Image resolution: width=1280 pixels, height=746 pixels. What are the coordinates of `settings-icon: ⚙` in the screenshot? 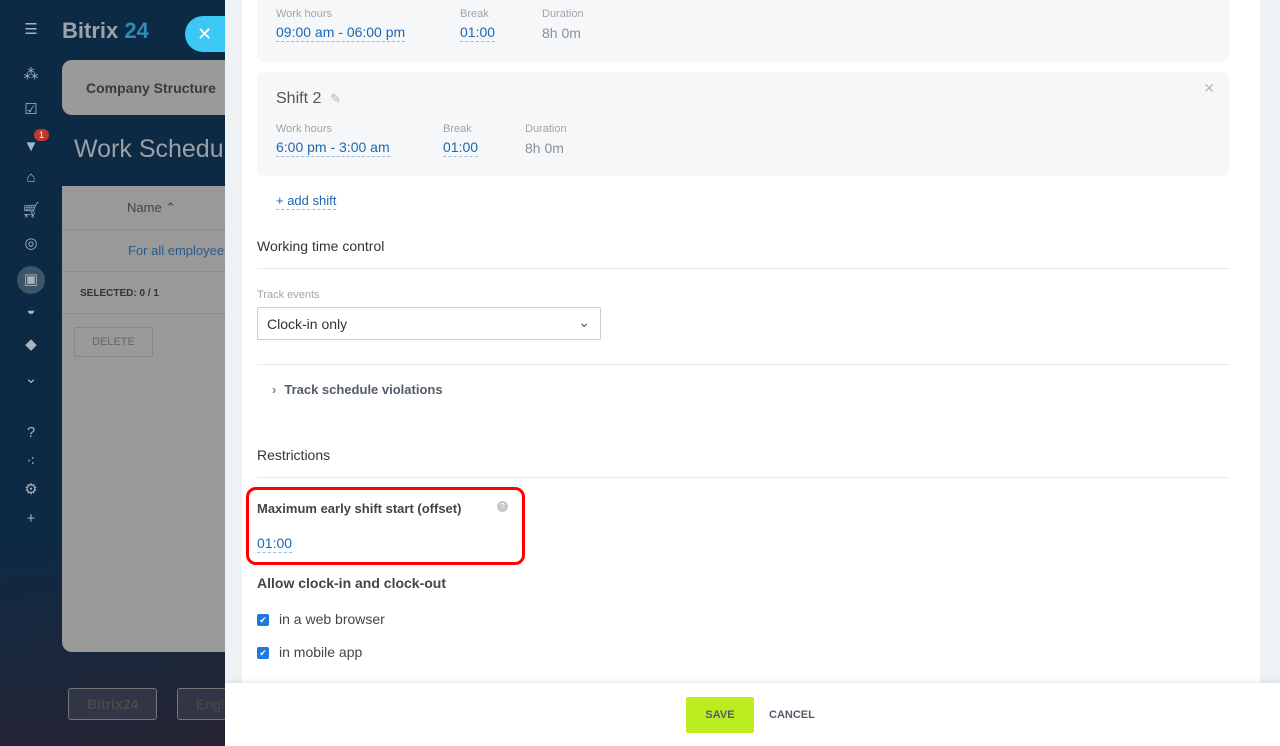 It's located at (31, 490).